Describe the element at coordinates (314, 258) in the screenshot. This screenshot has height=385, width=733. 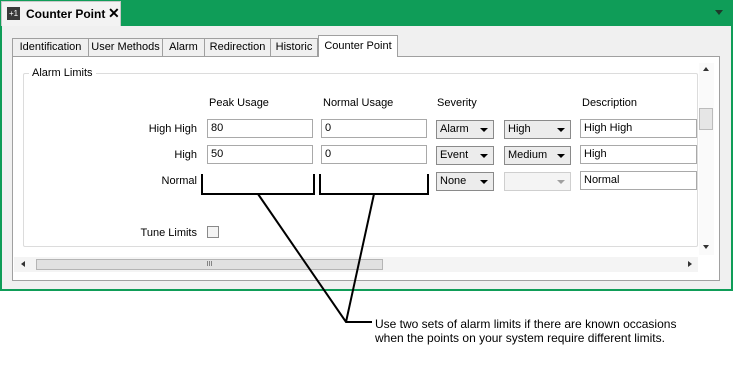
I see `callout-line-peak` at that location.